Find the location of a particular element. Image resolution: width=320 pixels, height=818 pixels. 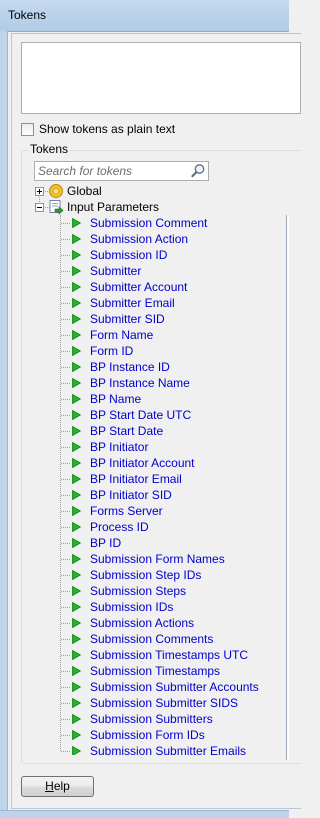

token-item: Forms Server is located at coordinates (117, 511).